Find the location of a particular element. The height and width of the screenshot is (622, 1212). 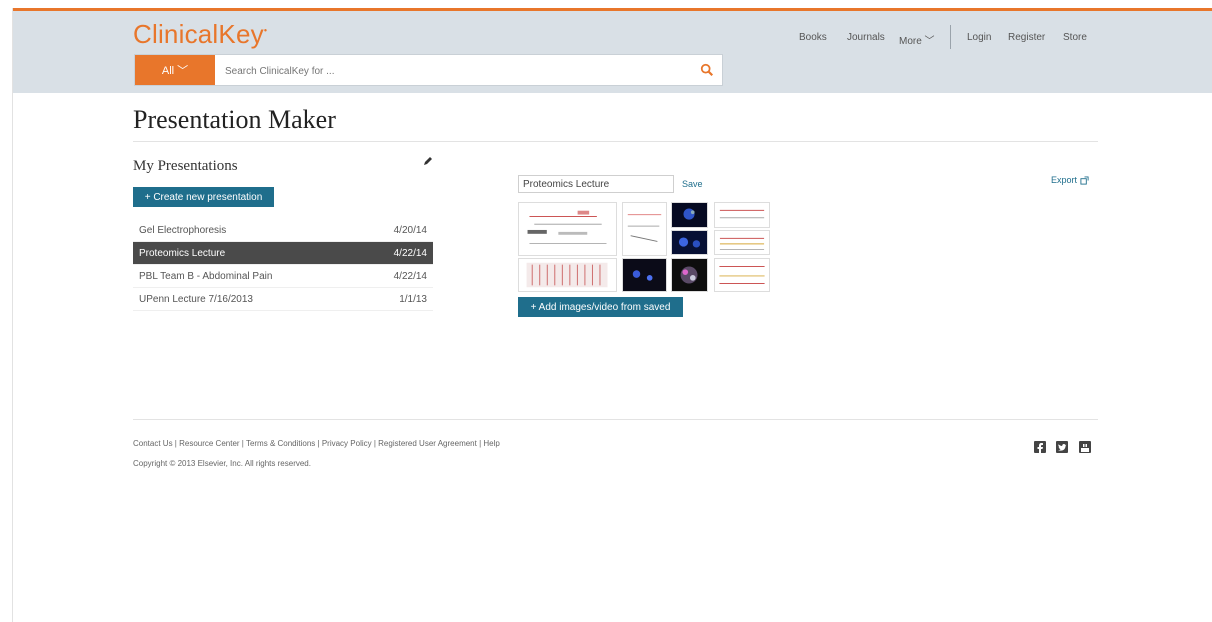

nav-divider is located at coordinates (950, 37).